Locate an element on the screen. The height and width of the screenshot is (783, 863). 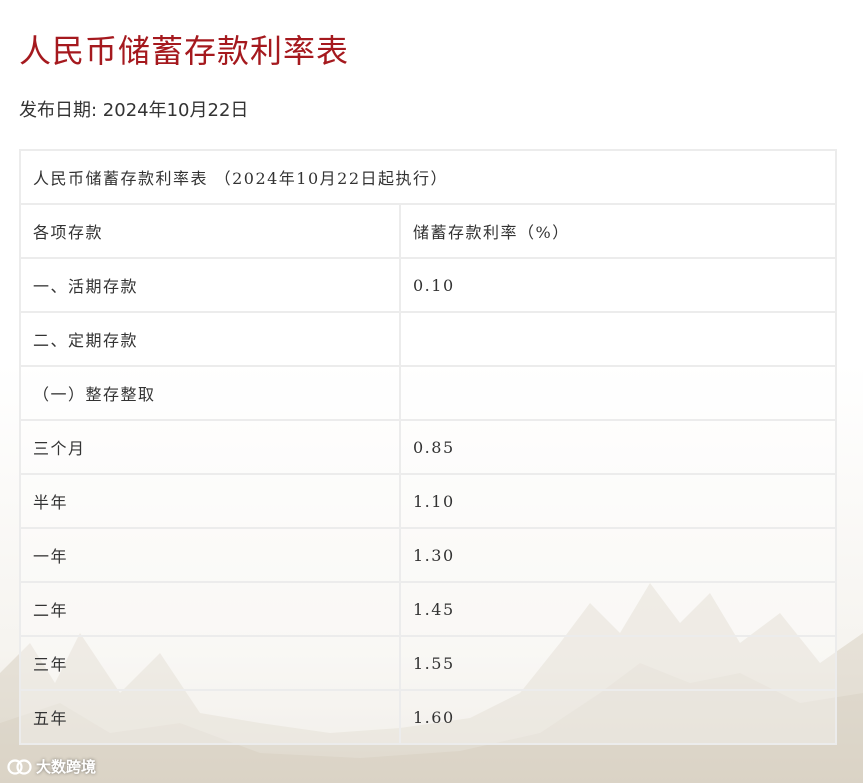
table-caption: 人民币储蓄存款利率表 （2024年10月22日起执行） is located at coordinates (428, 177).